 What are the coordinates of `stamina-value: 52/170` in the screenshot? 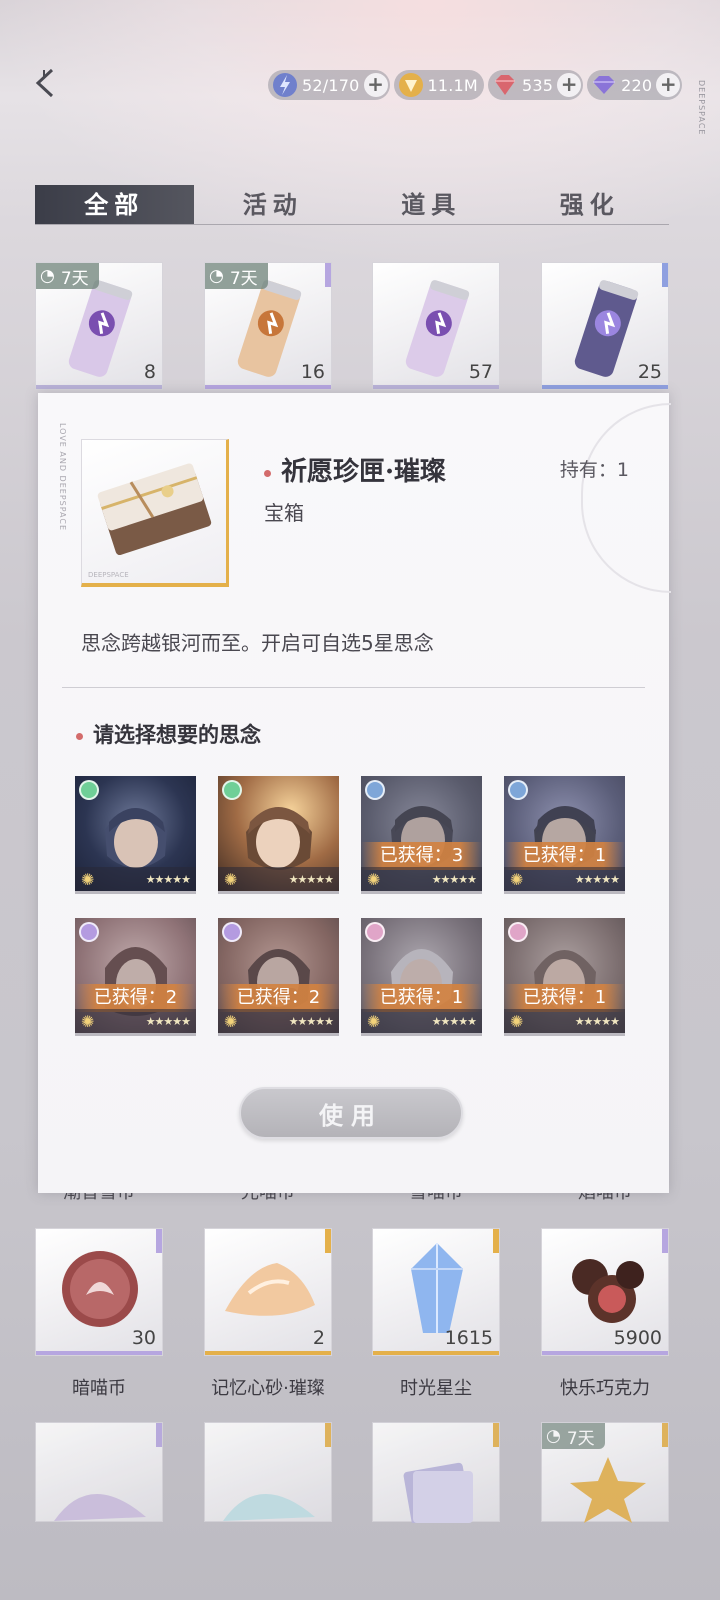 It's located at (331, 85).